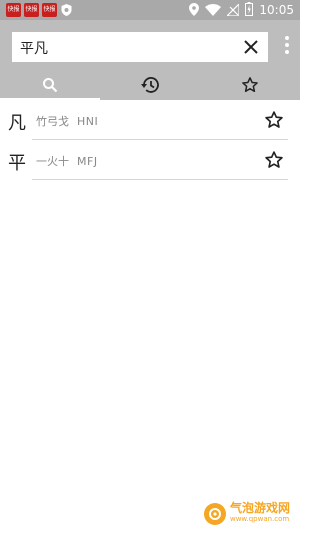 This screenshot has height=533, width=320. I want to click on status-bar-notifications: 快报 快报 快报, so click(39, 10).